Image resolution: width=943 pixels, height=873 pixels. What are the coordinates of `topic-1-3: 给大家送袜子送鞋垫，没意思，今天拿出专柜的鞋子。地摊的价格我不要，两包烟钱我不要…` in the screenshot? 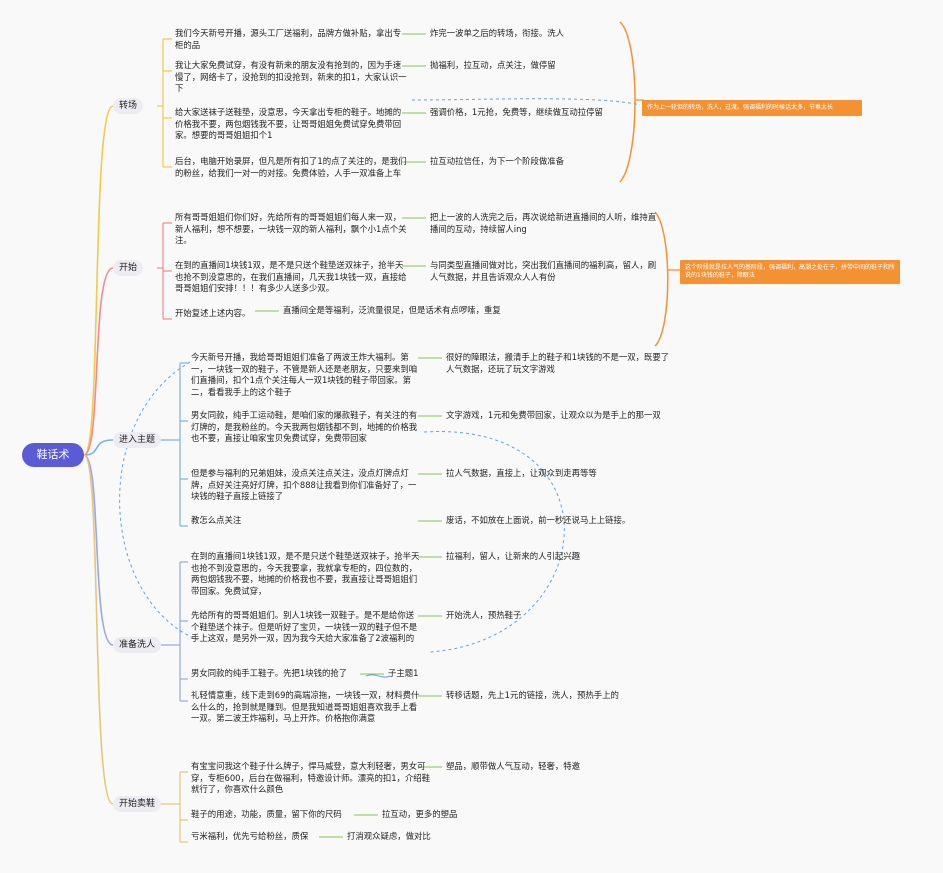 It's located at (291, 124).